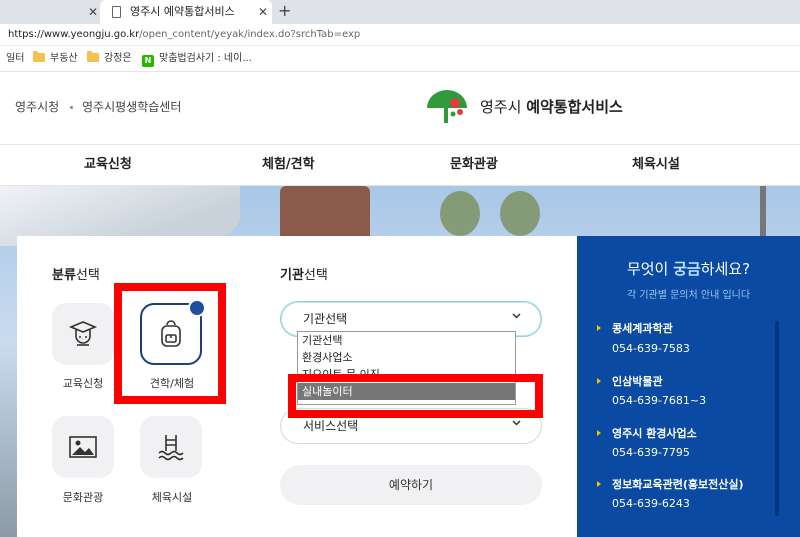 Image resolution: width=800 pixels, height=537 pixels. What do you see at coordinates (656, 165) in the screenshot?
I see `nav-item-sports: 체육시설` at bounding box center [656, 165].